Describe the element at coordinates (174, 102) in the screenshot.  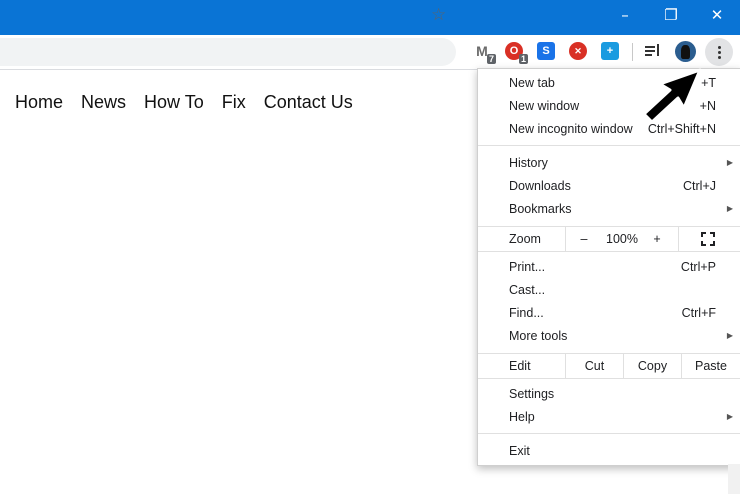
I see `nav-howto-link: How To` at that location.